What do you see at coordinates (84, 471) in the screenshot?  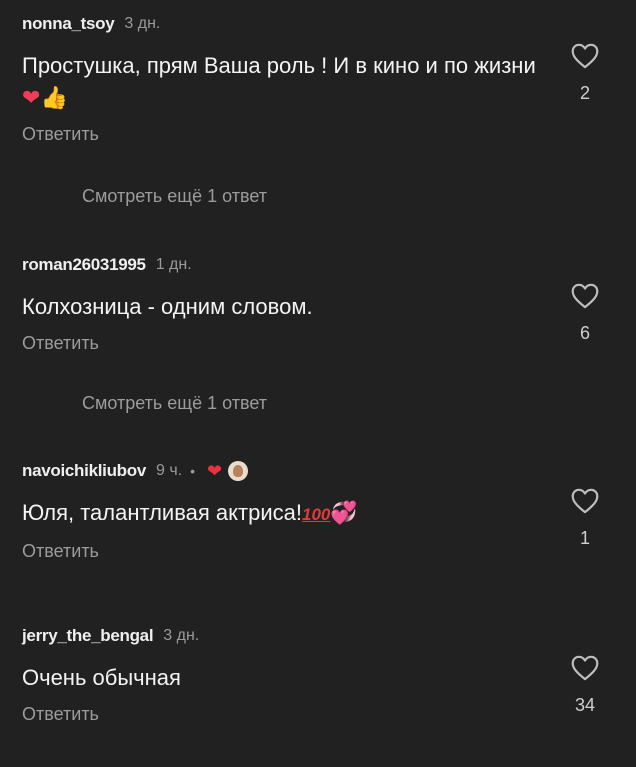 I see `comment-username: navoichikliubov` at bounding box center [84, 471].